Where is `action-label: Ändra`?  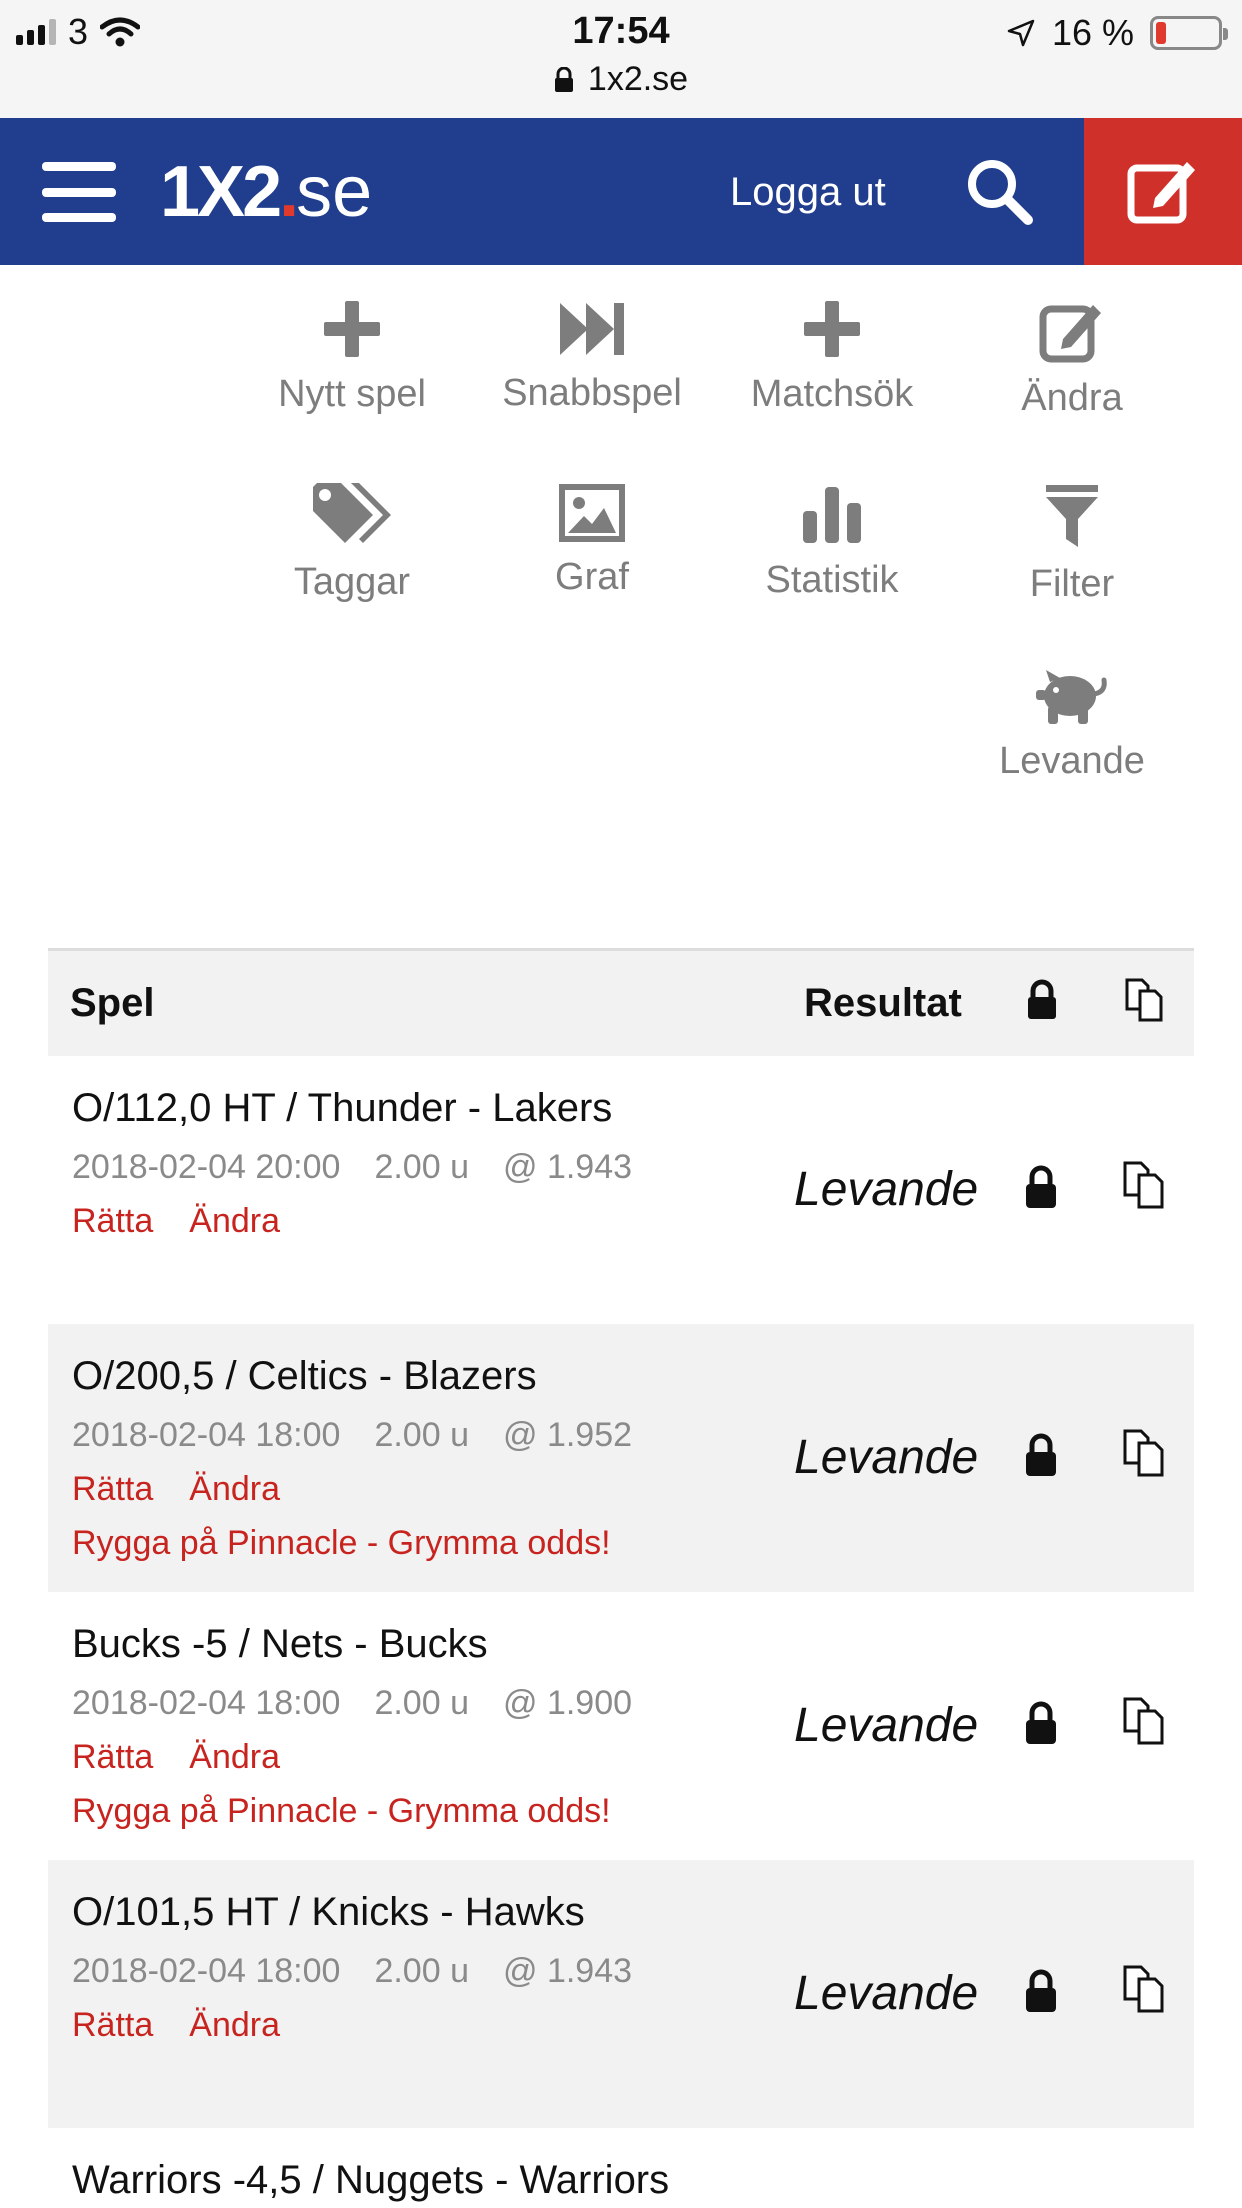
action-label: Ändra is located at coordinates (1072, 398).